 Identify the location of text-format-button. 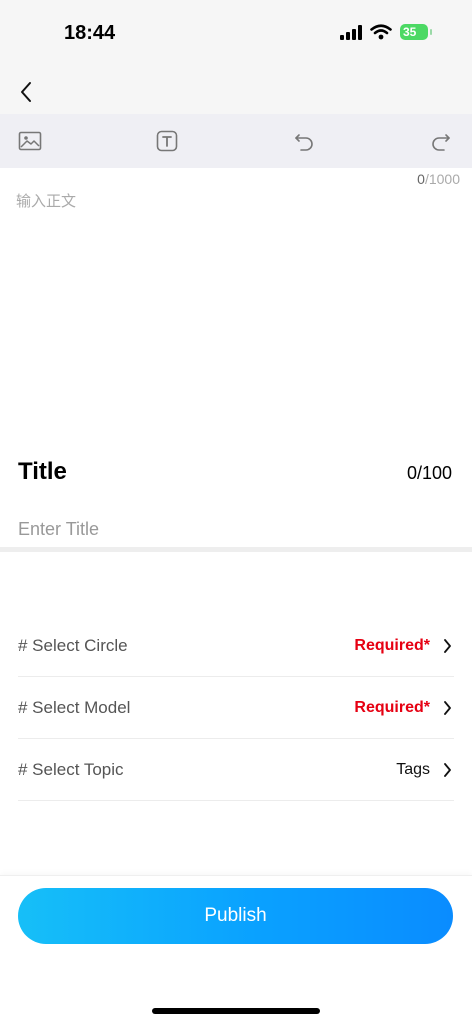
(167, 141).